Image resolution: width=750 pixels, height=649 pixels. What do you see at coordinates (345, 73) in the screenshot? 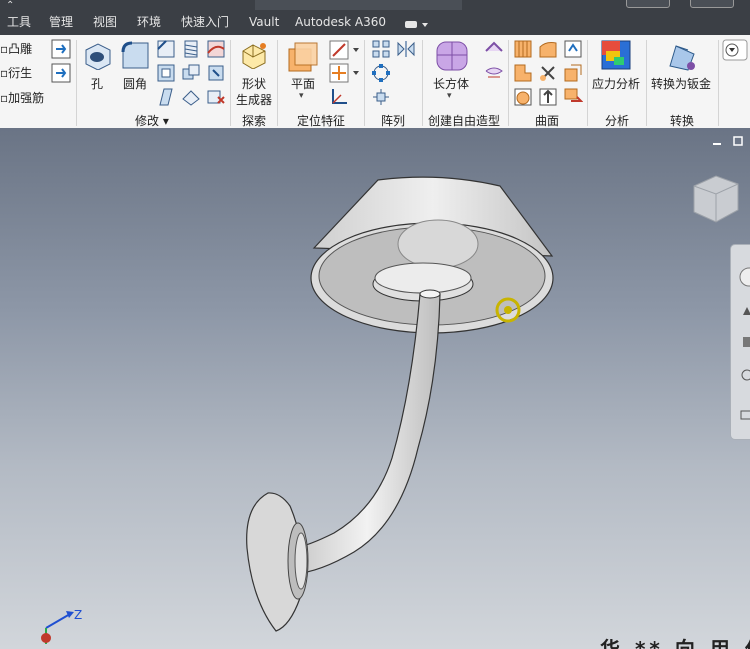
I see `work-point-icon` at bounding box center [345, 73].